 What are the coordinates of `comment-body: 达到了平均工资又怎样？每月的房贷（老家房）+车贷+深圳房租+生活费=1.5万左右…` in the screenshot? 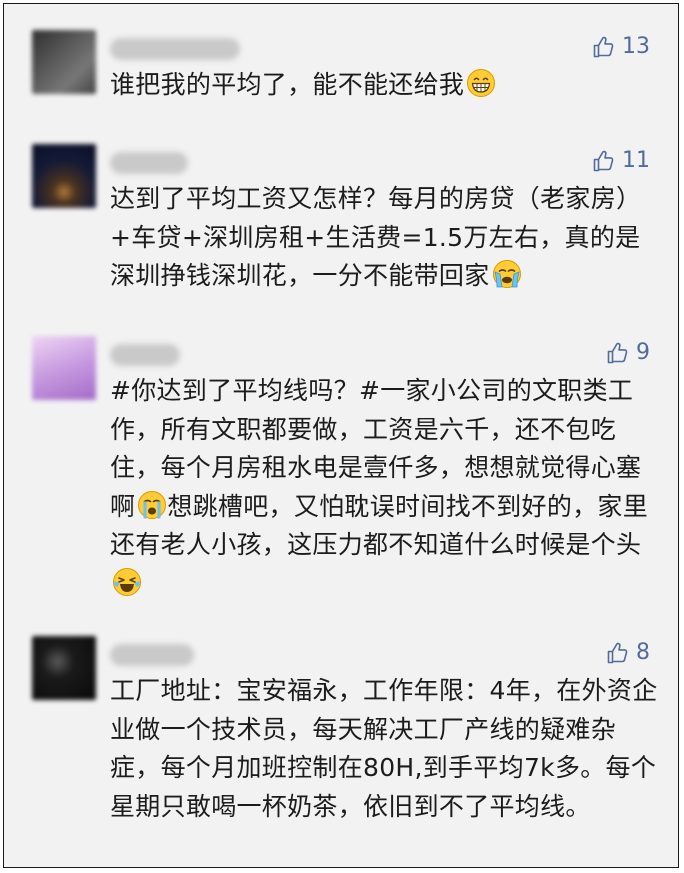 It's located at (376, 237).